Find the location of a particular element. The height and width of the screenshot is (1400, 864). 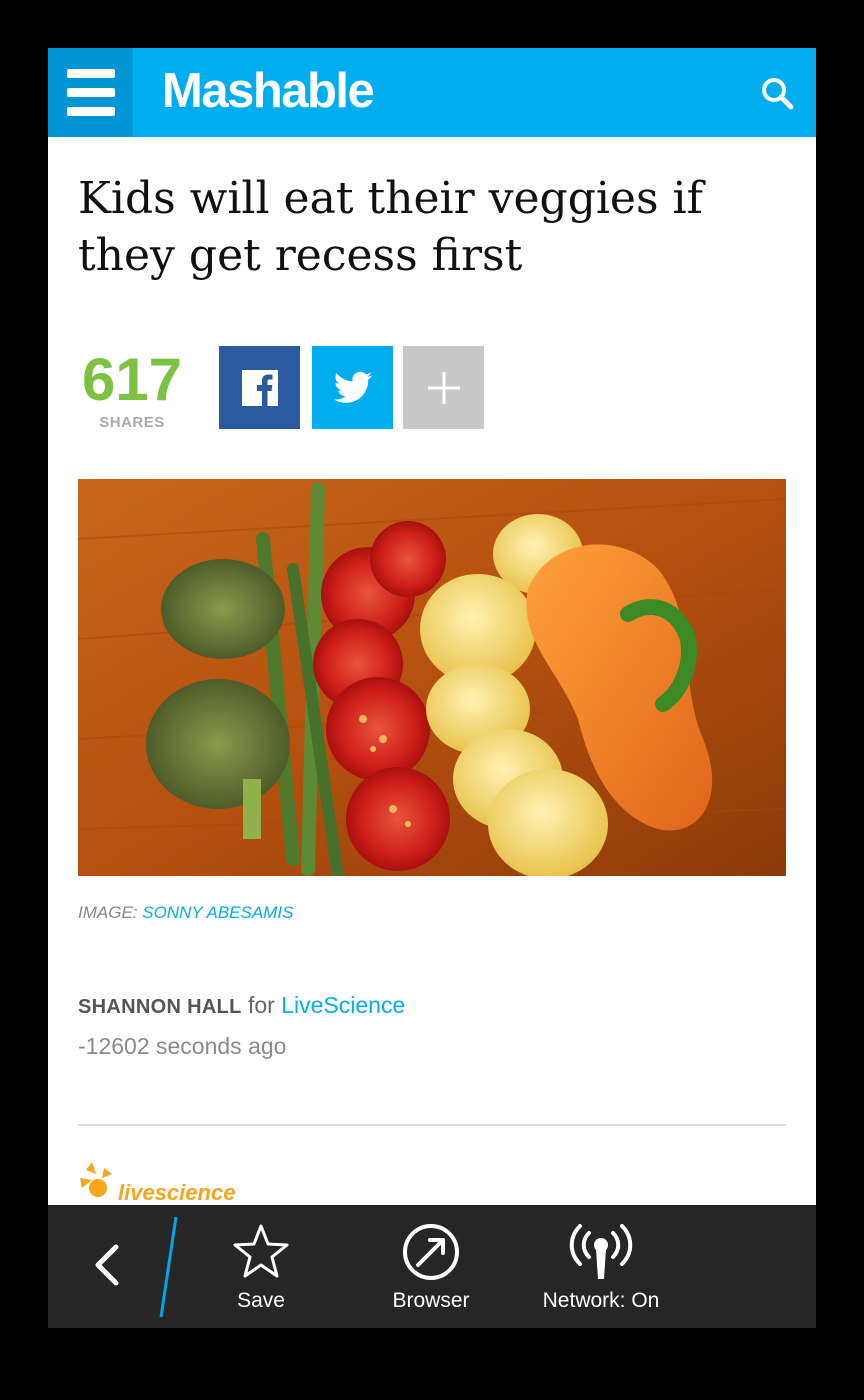

browser-compass-icon is located at coordinates (431, 1252).